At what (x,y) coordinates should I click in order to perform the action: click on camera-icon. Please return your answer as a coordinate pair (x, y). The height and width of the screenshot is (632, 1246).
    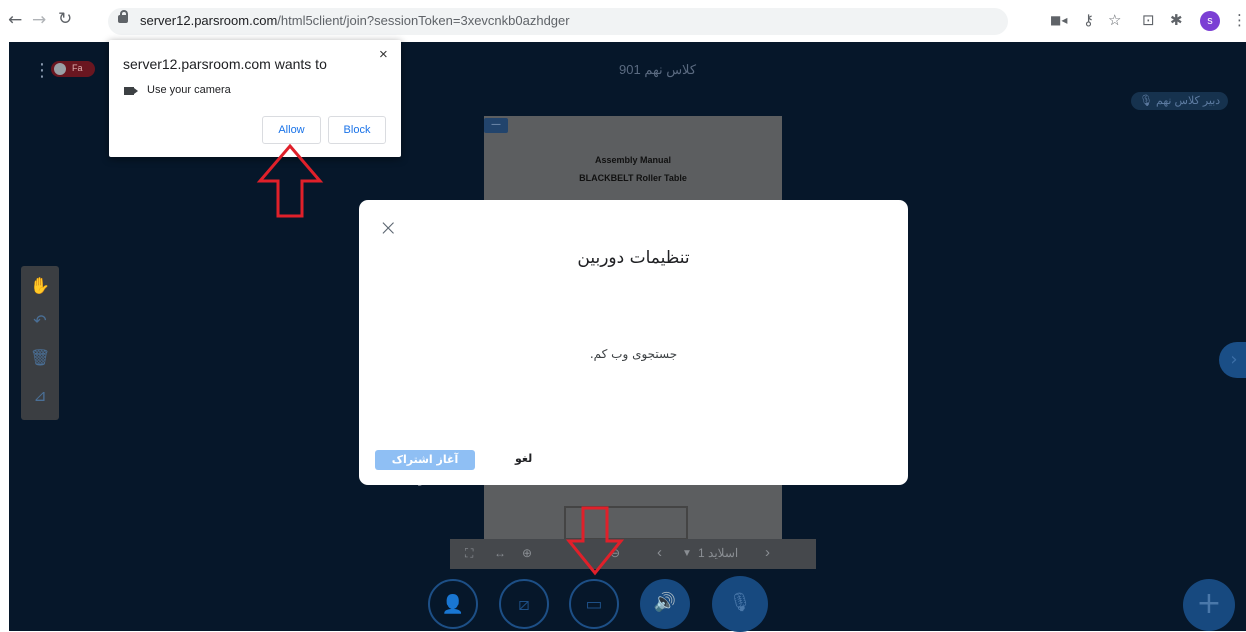
    Looking at the image, I should click on (131, 91).